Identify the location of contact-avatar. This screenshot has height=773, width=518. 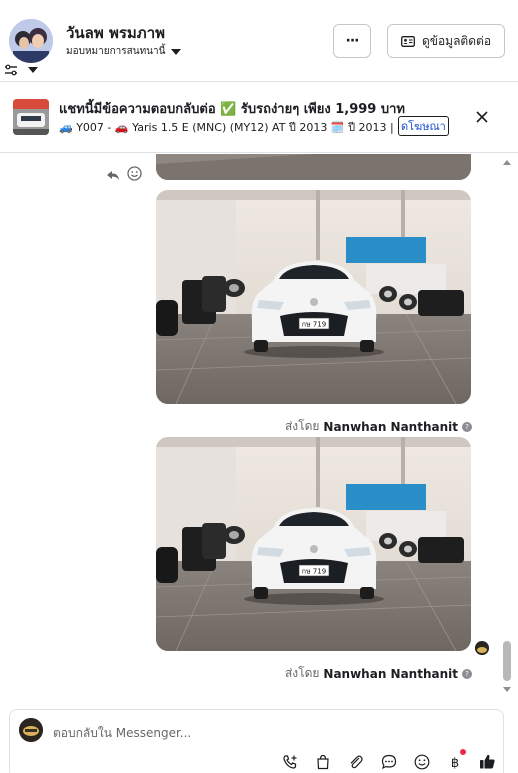
(31, 41).